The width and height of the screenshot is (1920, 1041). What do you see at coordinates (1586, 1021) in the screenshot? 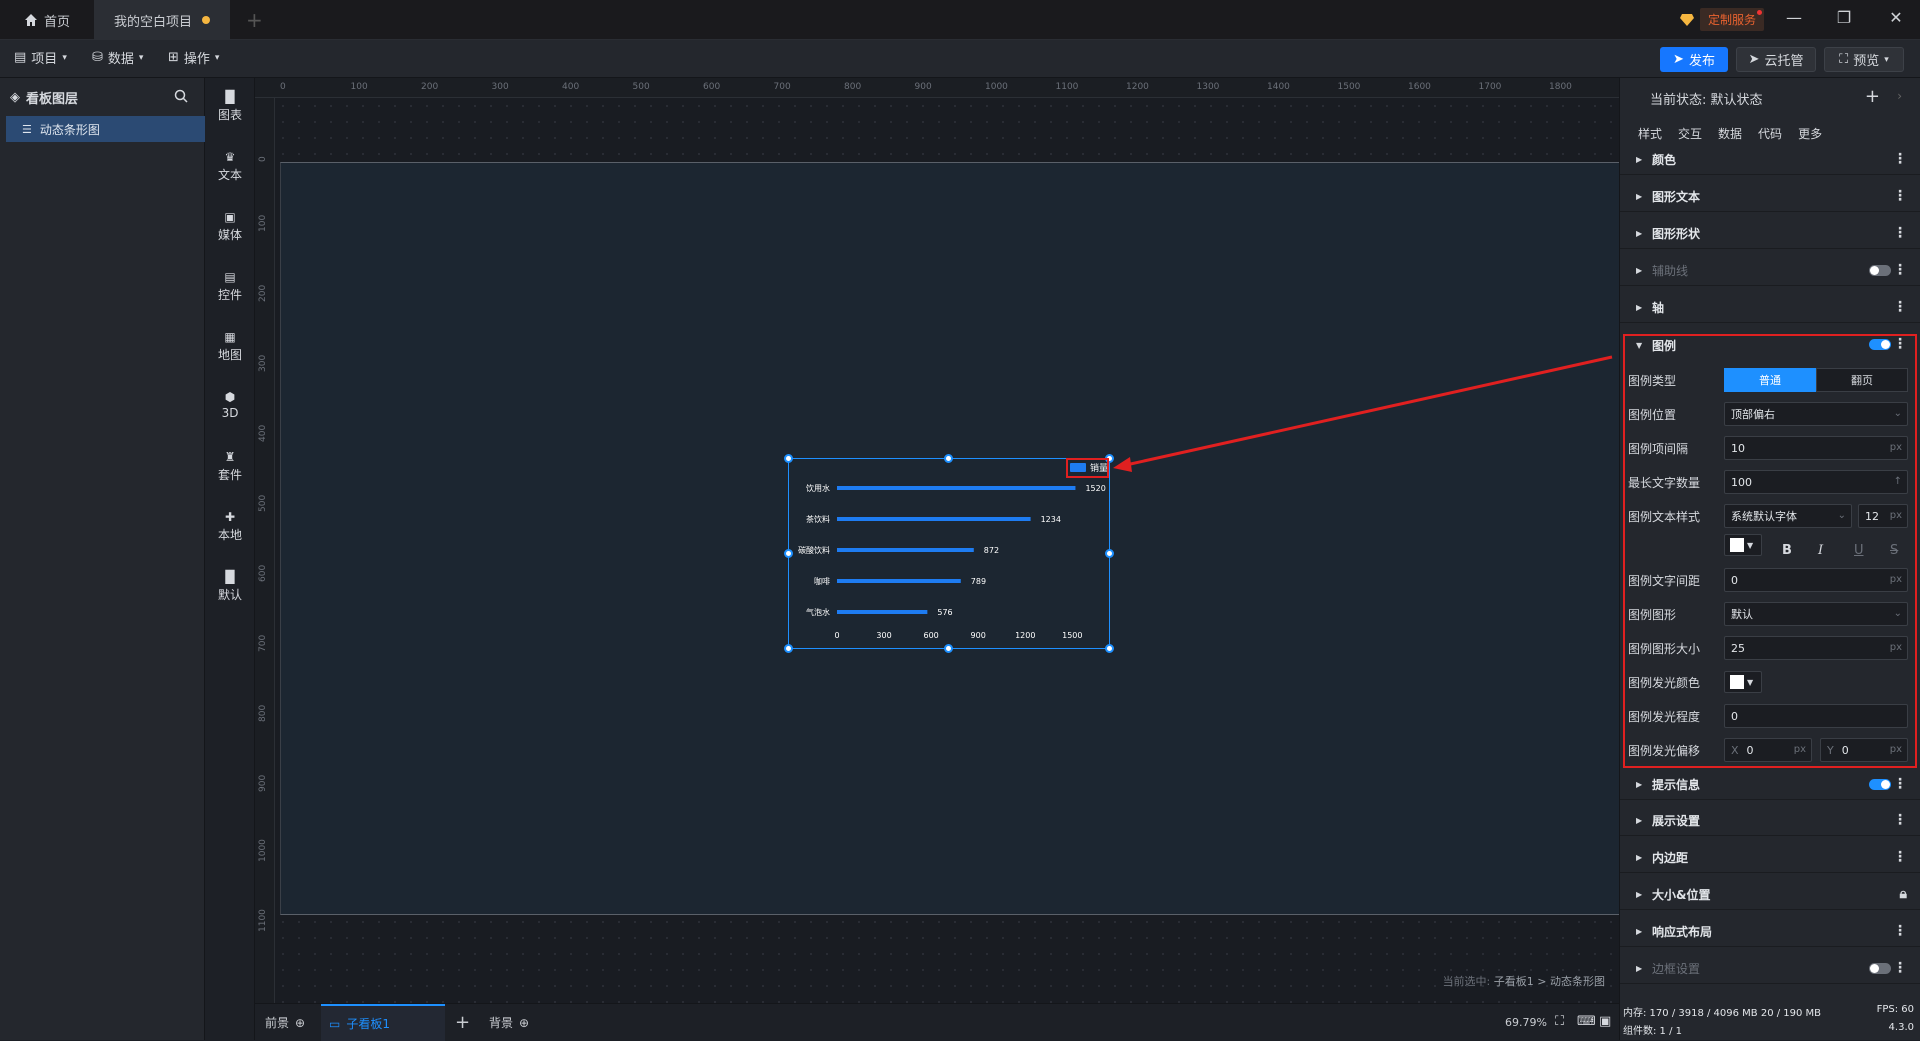
I see `keyboard-icon: ⌨` at bounding box center [1586, 1021].